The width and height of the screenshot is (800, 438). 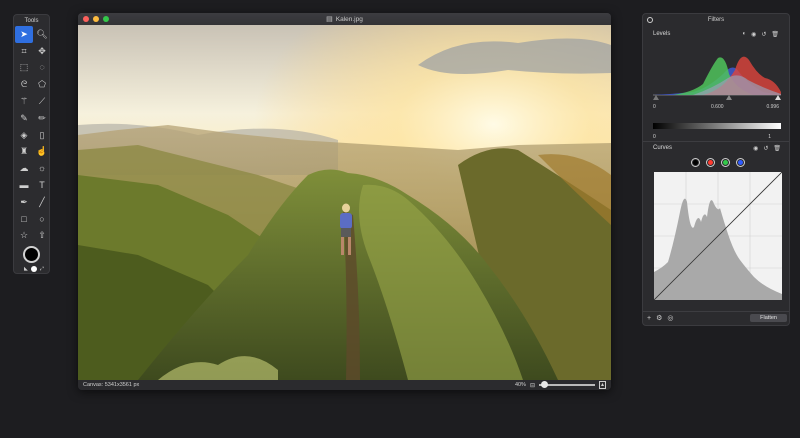 I want to click on tool-grid: ➤ 🔍︎ ⌗ ✥ ⬚ ◌ ᘓ ⬠ ⚚ ⟋ ✎ ✏ ◈ ▯ ♜ ☝ ☁ ☼ ▬ T ✒ ╱ □ ○ ☆ ⇧, so click(x=31, y=135).